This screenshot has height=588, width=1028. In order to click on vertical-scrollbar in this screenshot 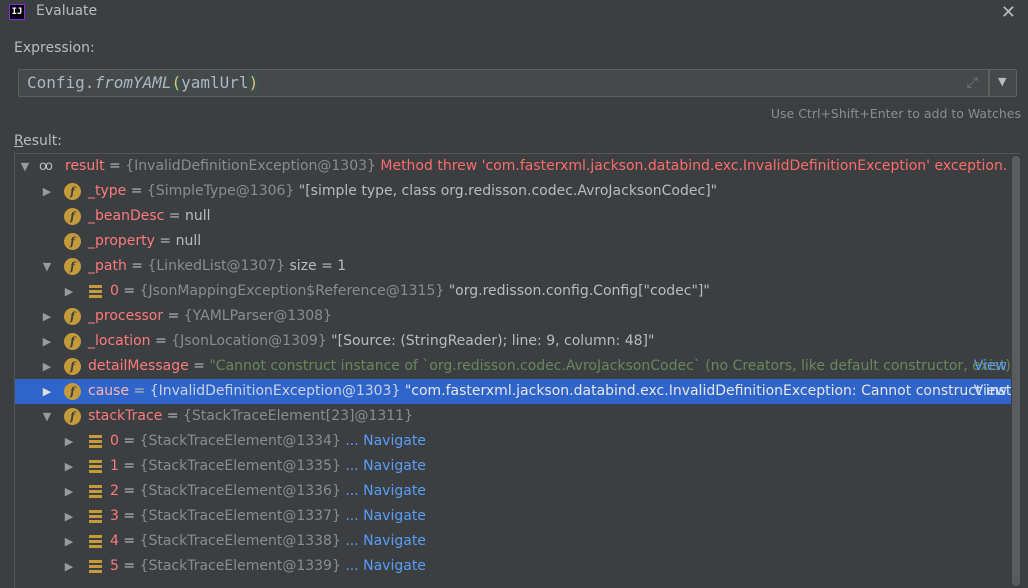, I will do `click(1016, 371)`.